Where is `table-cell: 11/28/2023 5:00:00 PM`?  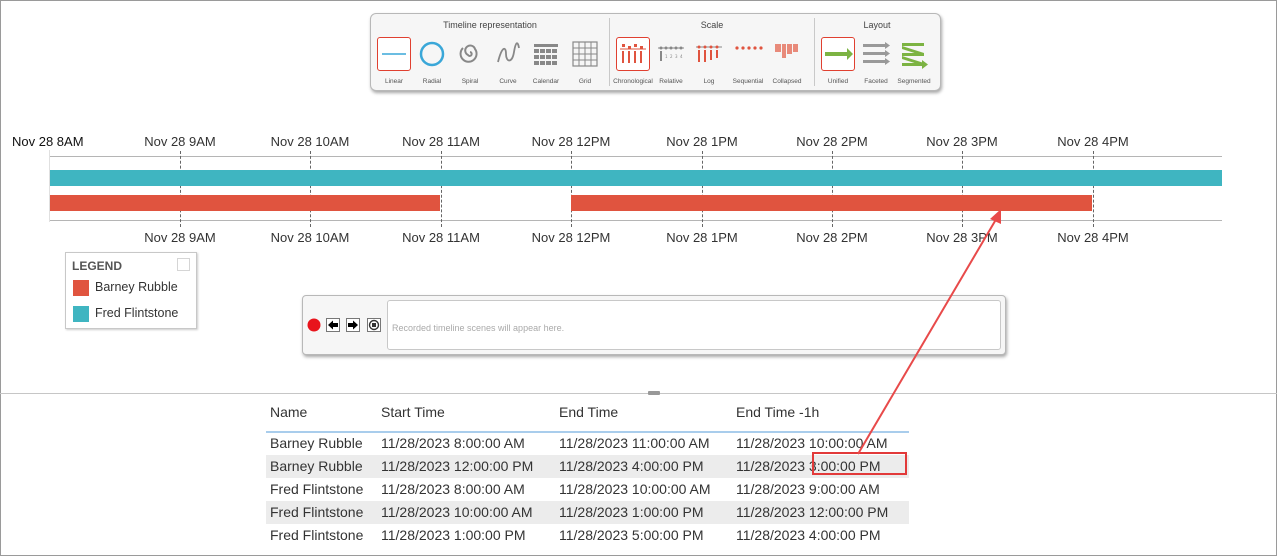 table-cell: 11/28/2023 5:00:00 PM is located at coordinates (631, 535).